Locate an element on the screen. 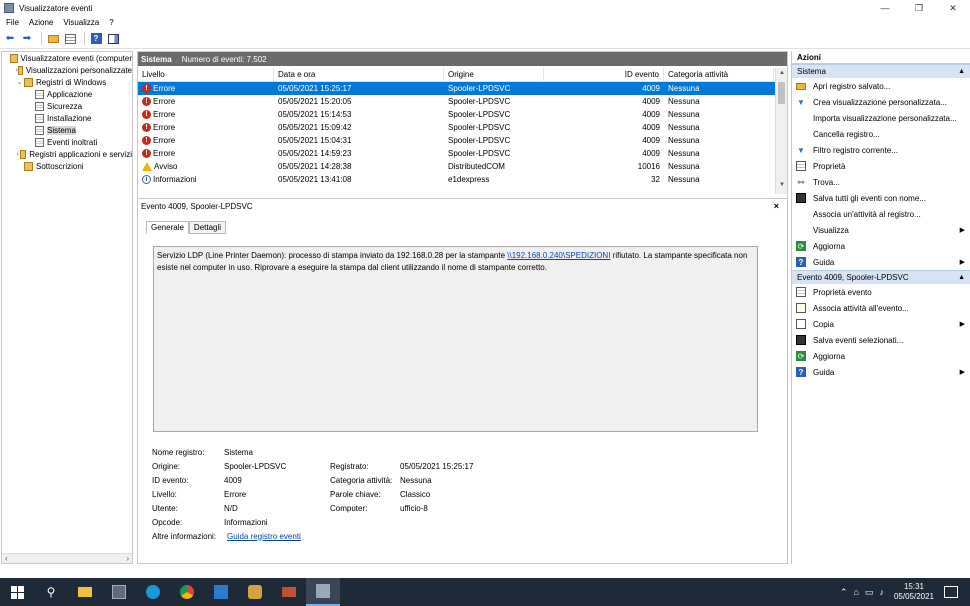  action-item: Visualizza ▶ is located at coordinates (881, 230).